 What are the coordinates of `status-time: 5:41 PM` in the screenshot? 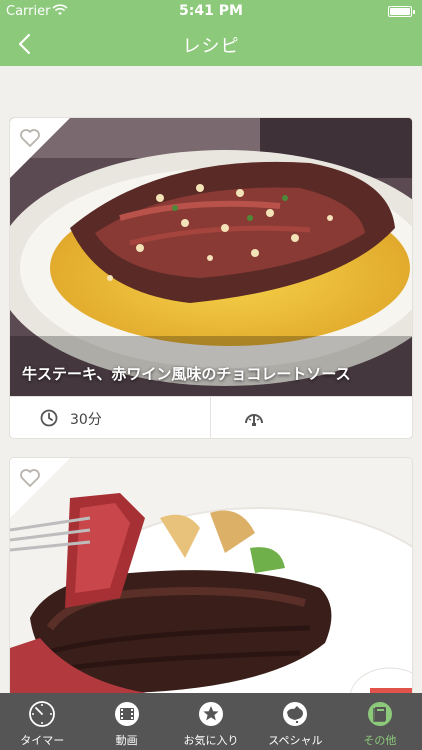 It's located at (211, 11).